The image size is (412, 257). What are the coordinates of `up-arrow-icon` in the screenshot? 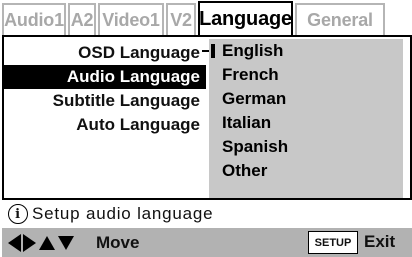 It's located at (47, 242).